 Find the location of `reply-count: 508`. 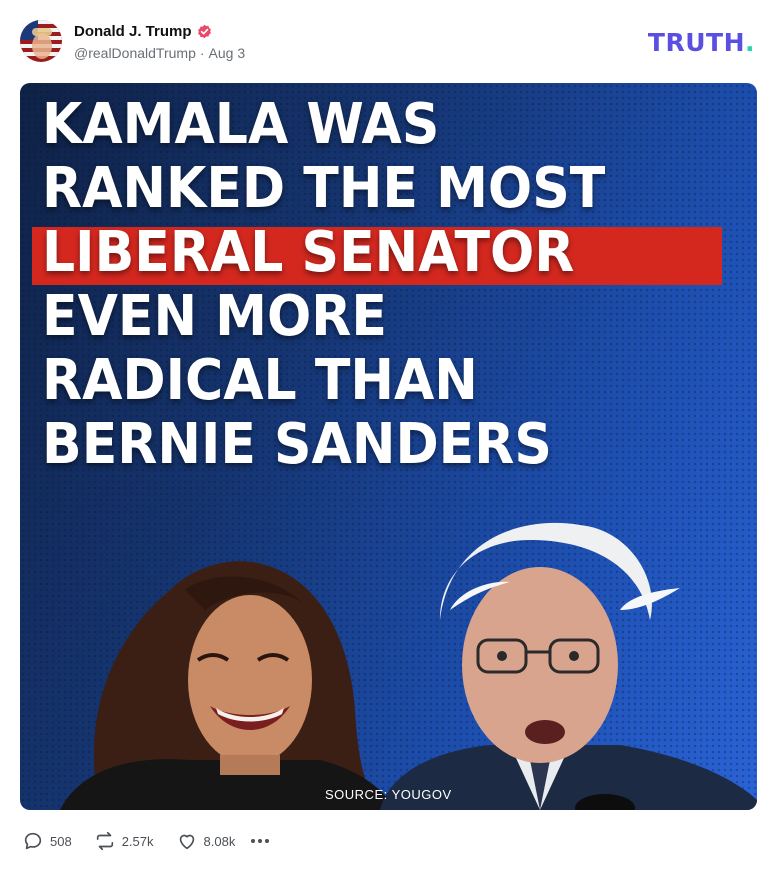

reply-count: 508 is located at coordinates (61, 841).